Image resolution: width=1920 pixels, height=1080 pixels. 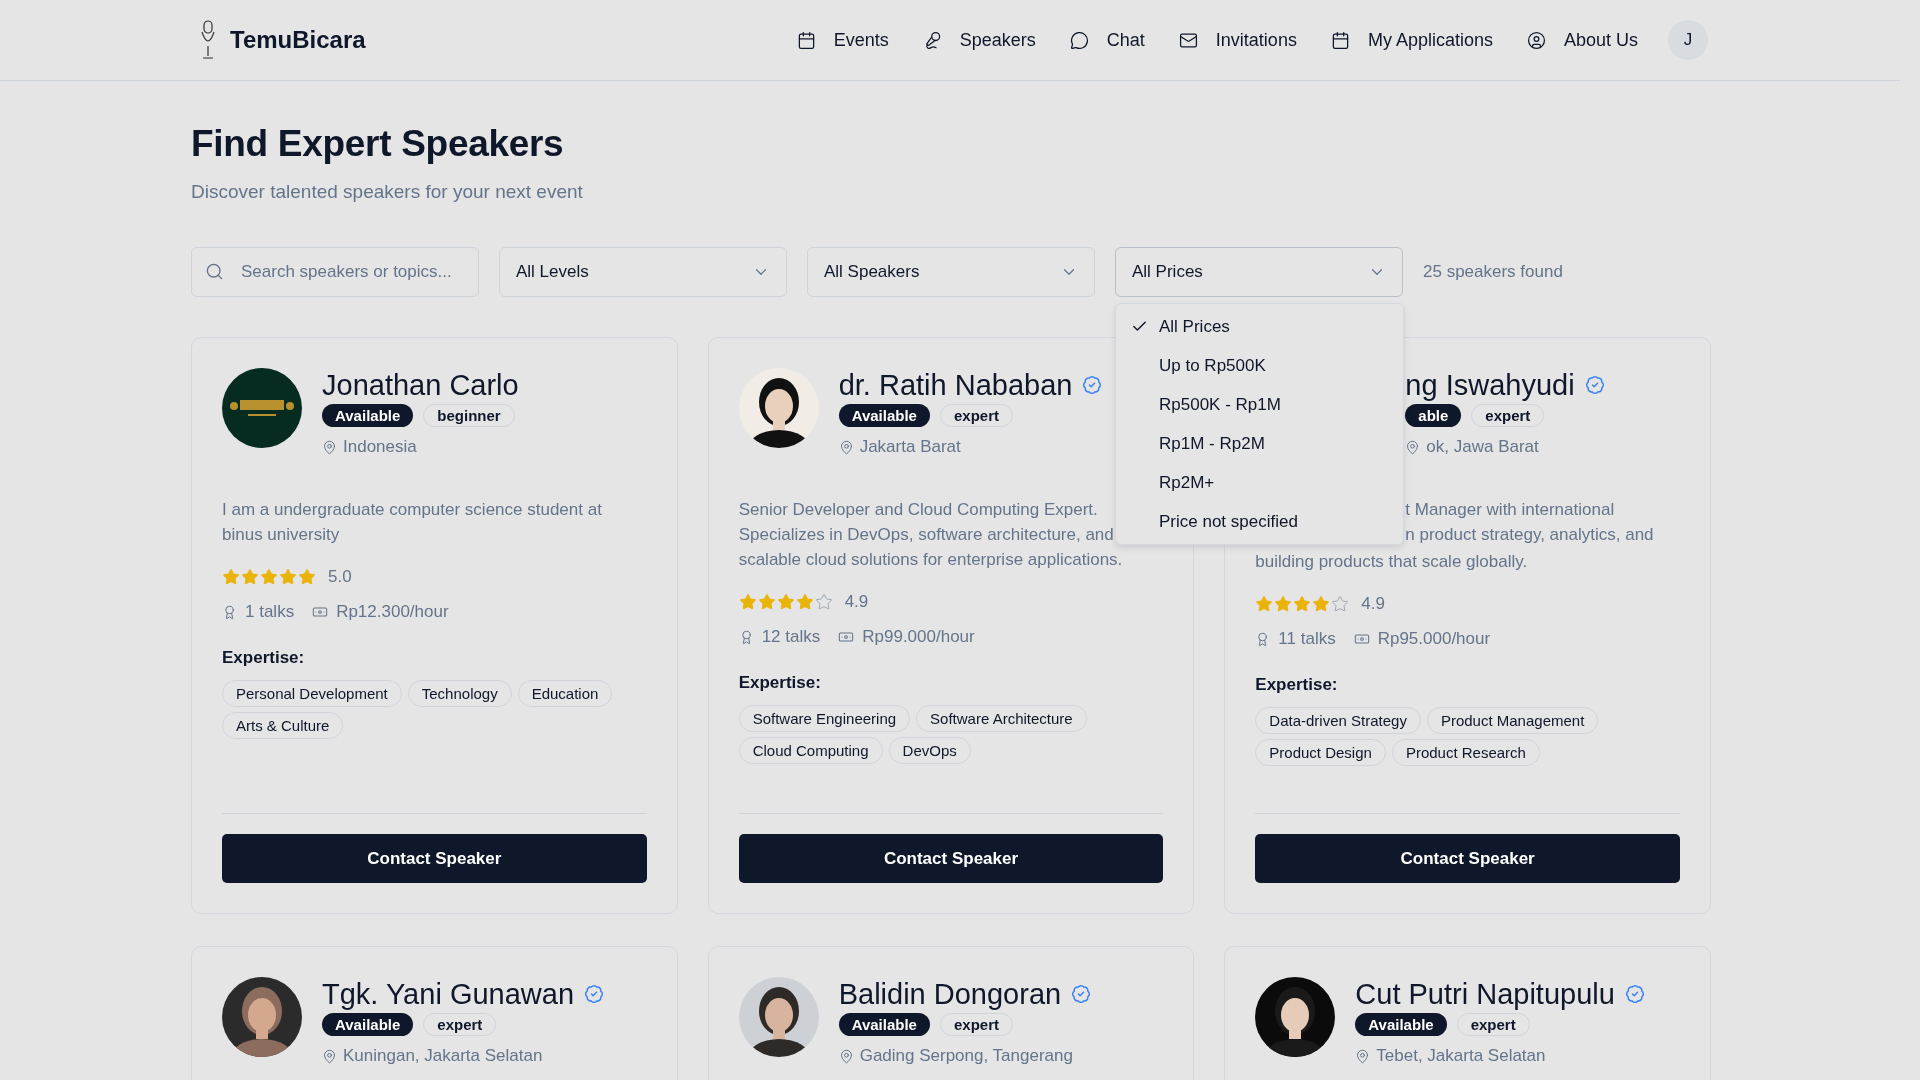 What do you see at coordinates (378, 144) in the screenshot?
I see `page-title: Find Expert Speakers` at bounding box center [378, 144].